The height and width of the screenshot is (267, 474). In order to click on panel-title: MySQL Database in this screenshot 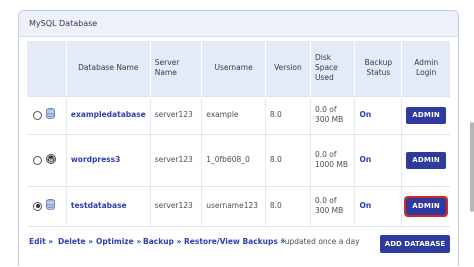, I will do `click(238, 24)`.